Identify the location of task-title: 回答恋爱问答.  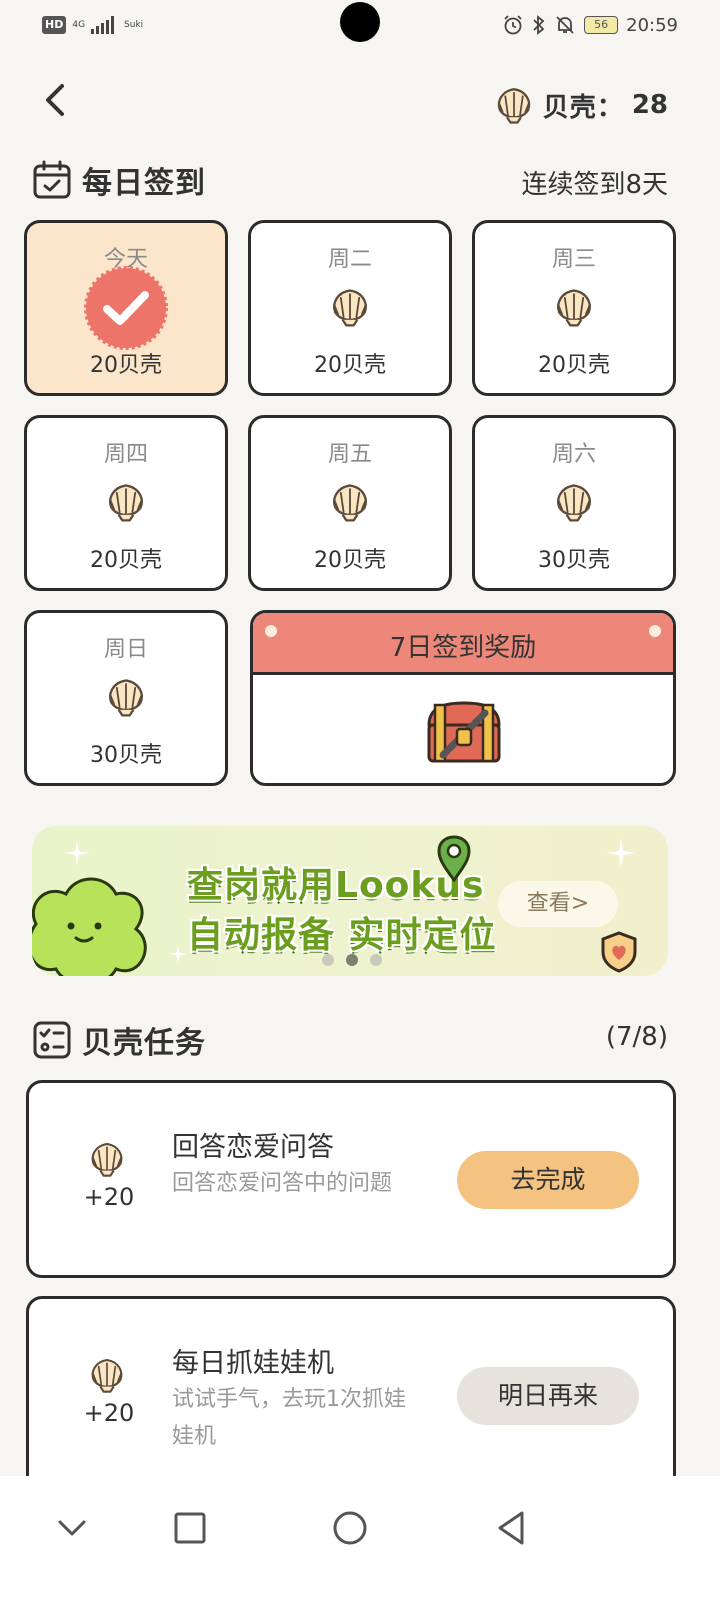
(253, 1147).